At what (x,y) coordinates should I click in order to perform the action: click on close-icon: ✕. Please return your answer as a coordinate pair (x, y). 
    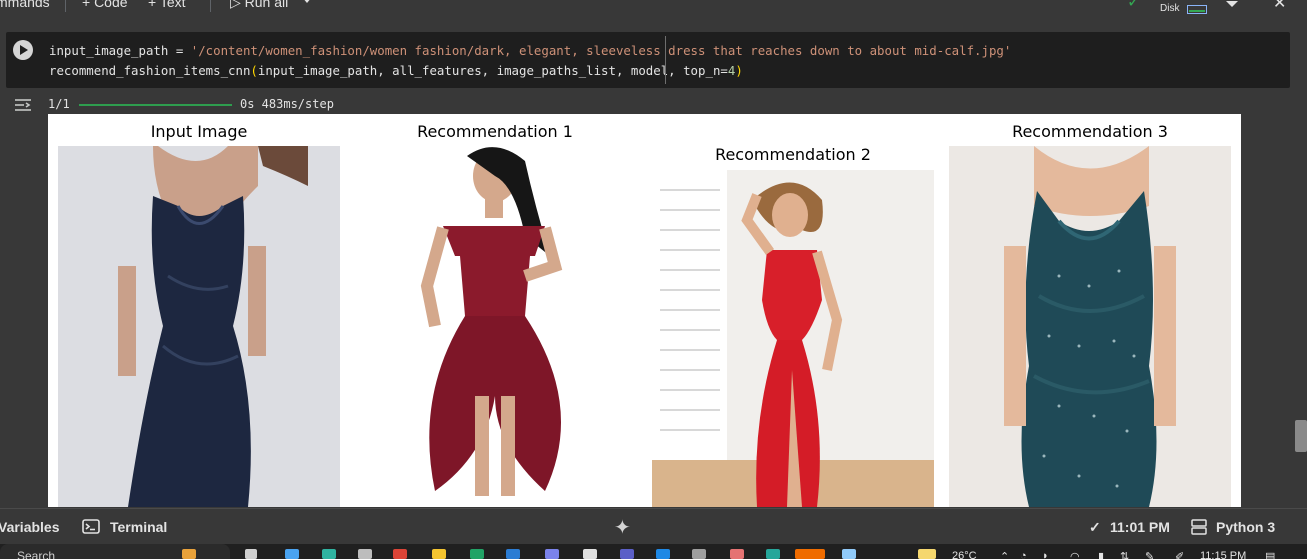
    Looking at the image, I should click on (1279, 6).